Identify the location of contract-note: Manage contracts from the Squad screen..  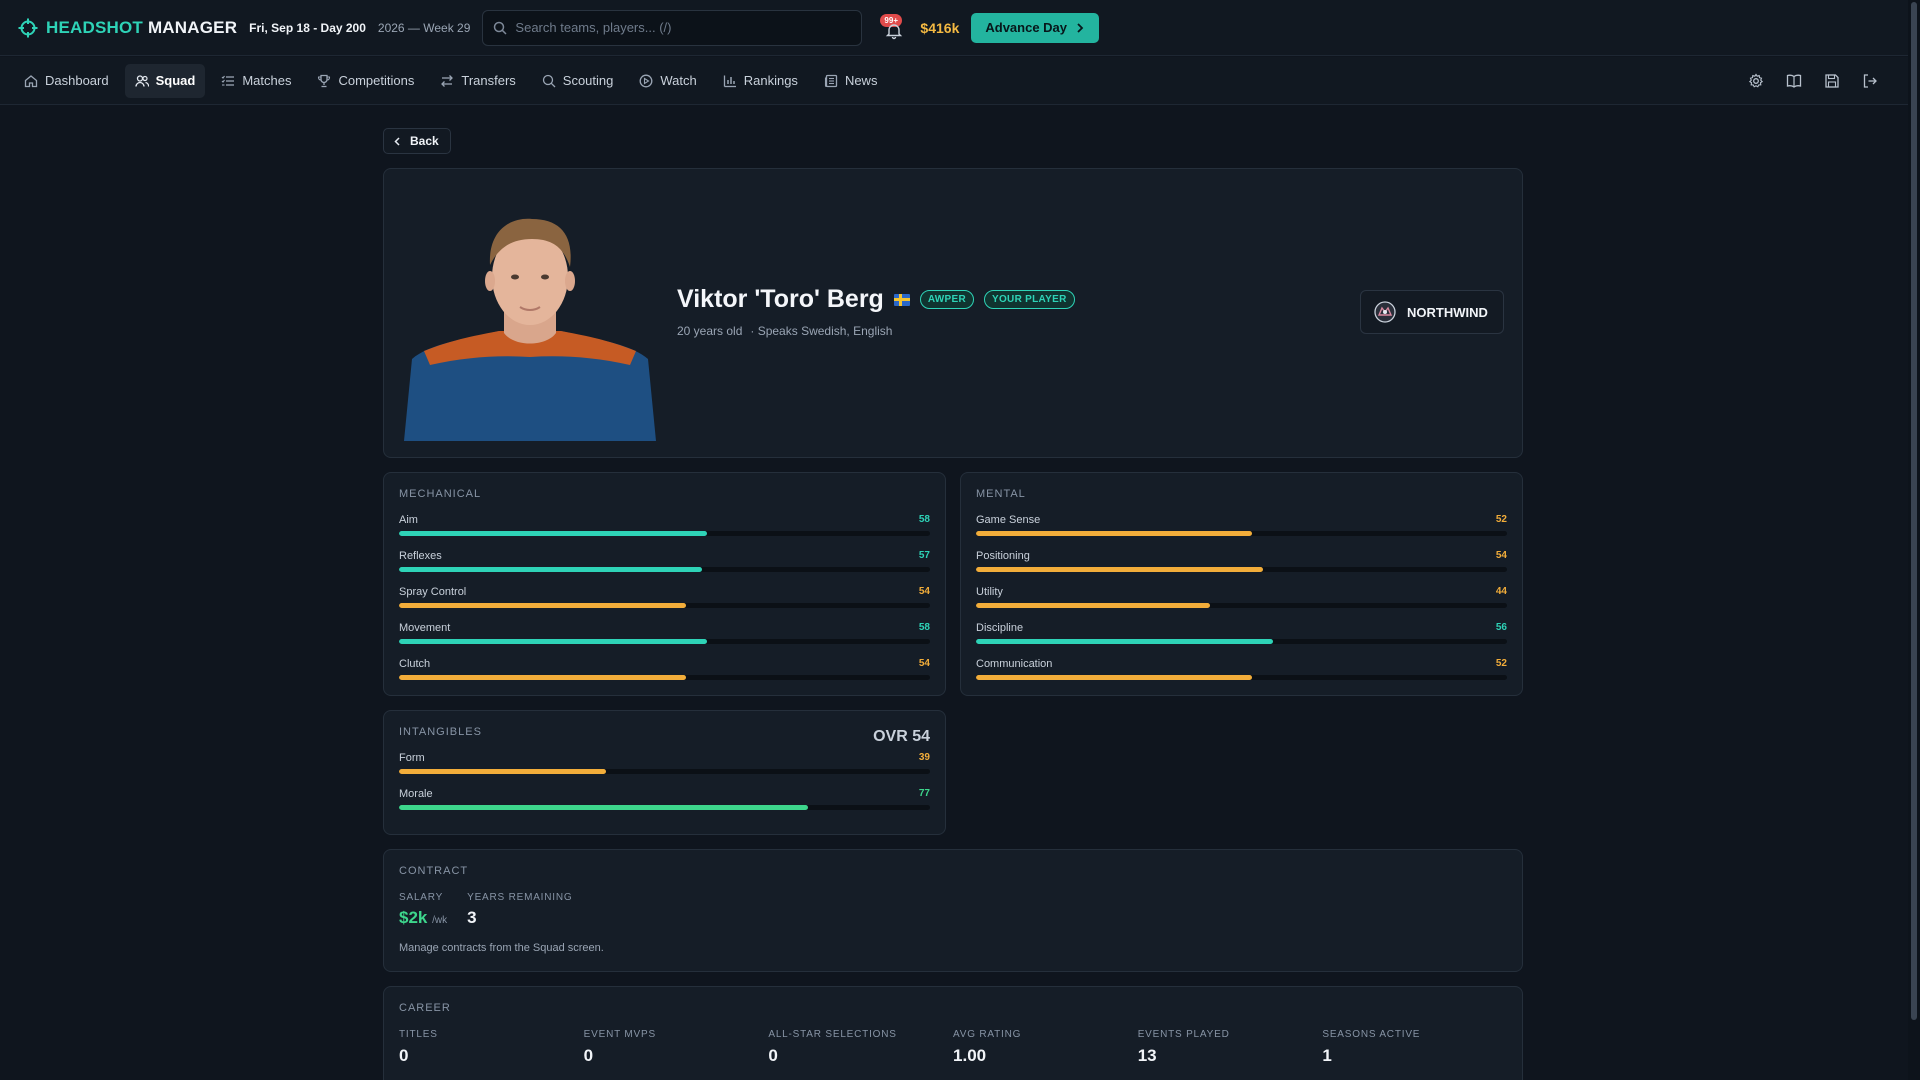
(501, 948).